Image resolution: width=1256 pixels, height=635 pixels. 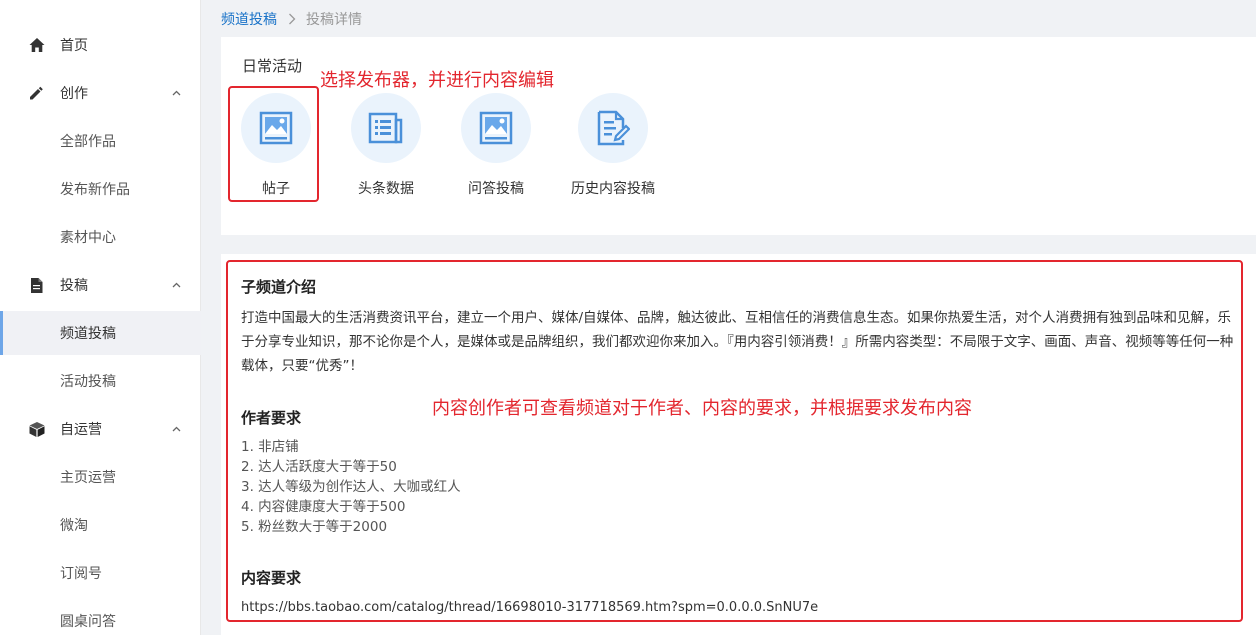 What do you see at coordinates (88, 238) in the screenshot?
I see `sidebar-item-label: 素材中心` at bounding box center [88, 238].